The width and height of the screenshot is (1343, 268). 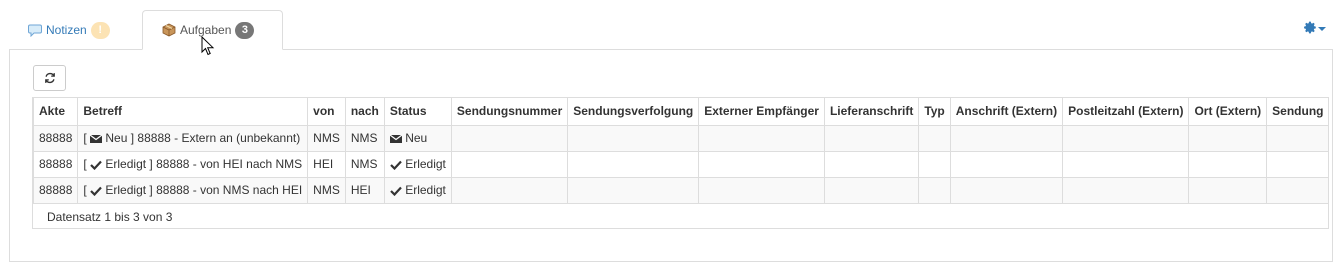 What do you see at coordinates (193, 112) in the screenshot?
I see `column-header-betreff: Betreff` at bounding box center [193, 112].